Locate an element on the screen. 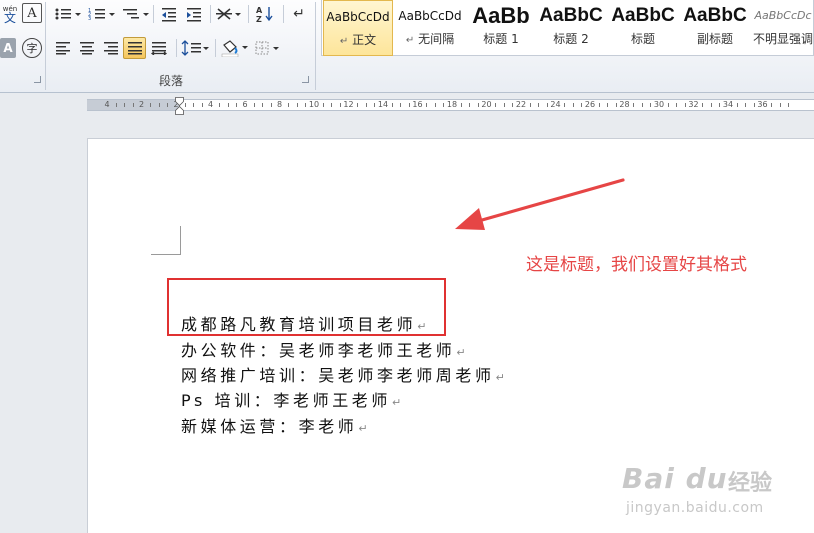 Image resolution: width=814 pixels, height=533 pixels. justify-icon is located at coordinates (134, 48).